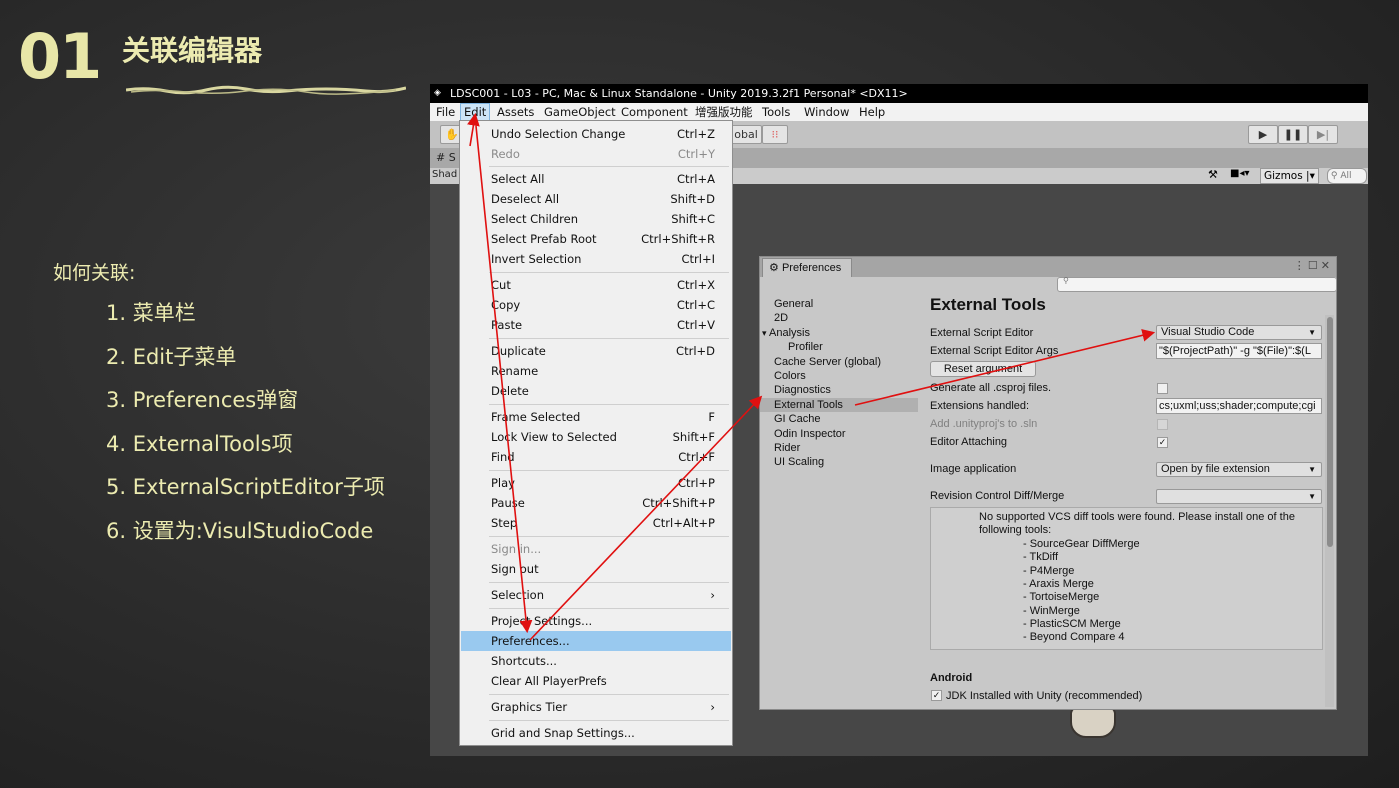 This screenshot has height=788, width=1399. I want to click on tools-icon: ⚒, so click(1213, 174).